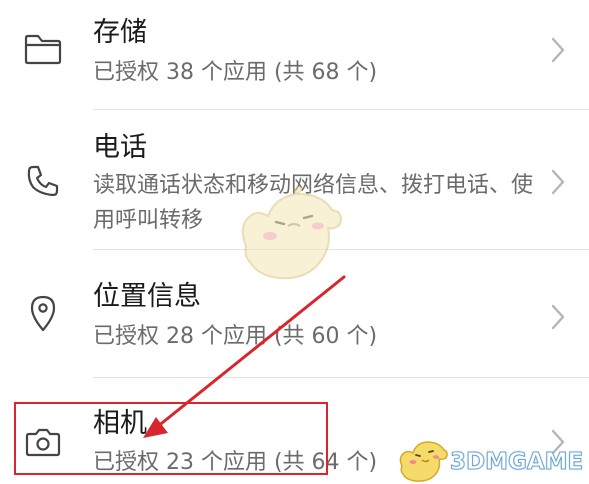  What do you see at coordinates (43, 442) in the screenshot?
I see `camera-icon` at bounding box center [43, 442].